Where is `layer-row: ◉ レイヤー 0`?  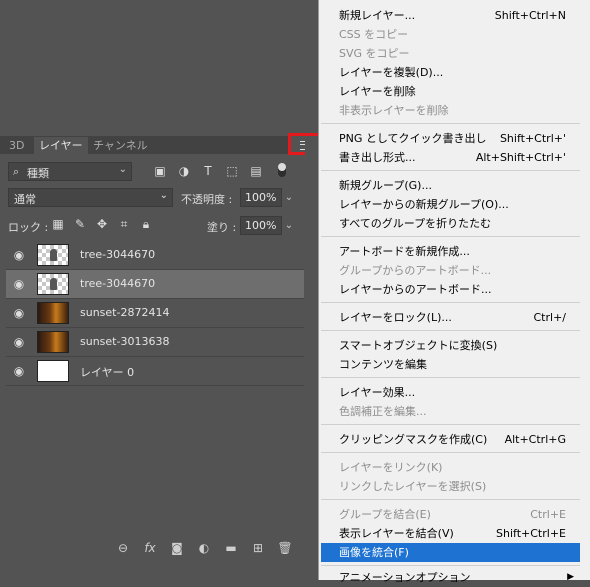 layer-row: ◉ レイヤー 0 is located at coordinates (155, 371).